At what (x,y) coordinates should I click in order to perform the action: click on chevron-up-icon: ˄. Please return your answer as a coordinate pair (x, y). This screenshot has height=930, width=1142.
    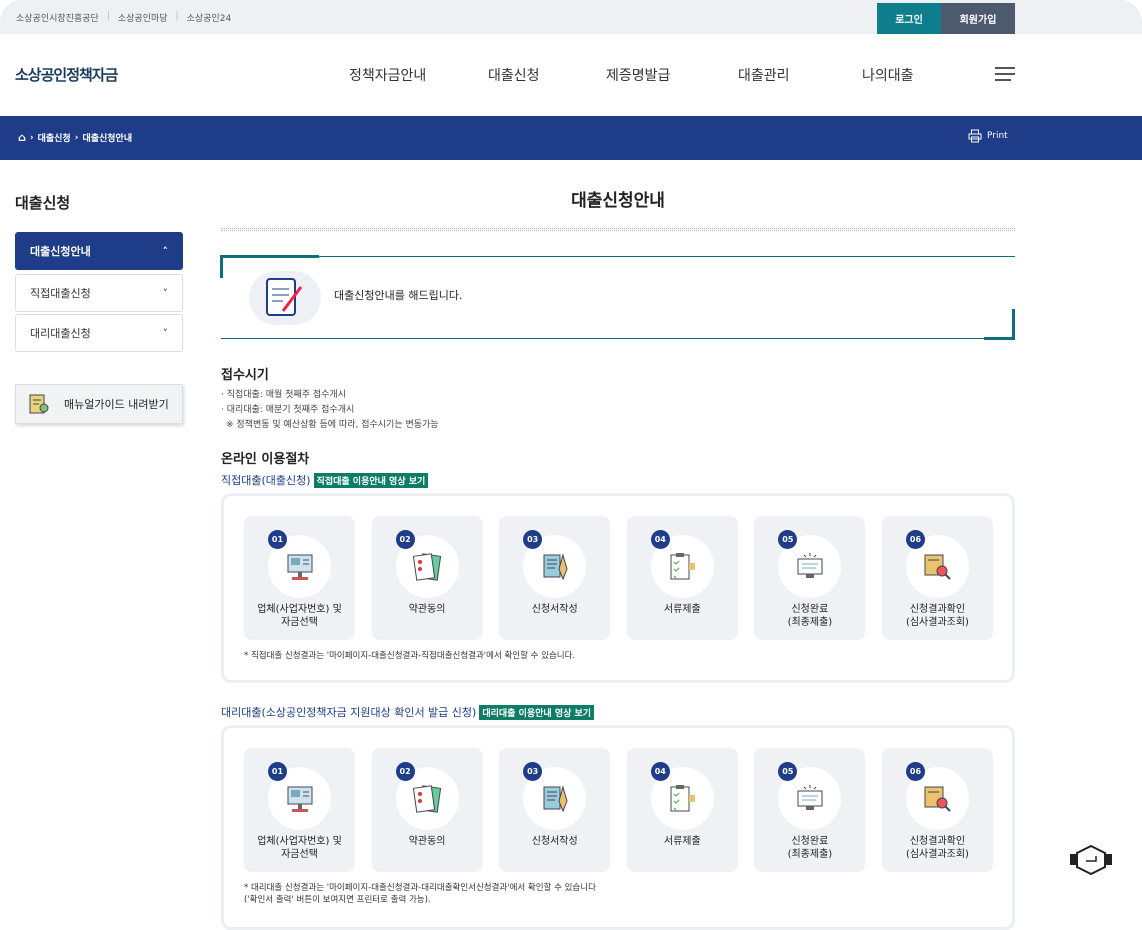
    Looking at the image, I should click on (165, 251).